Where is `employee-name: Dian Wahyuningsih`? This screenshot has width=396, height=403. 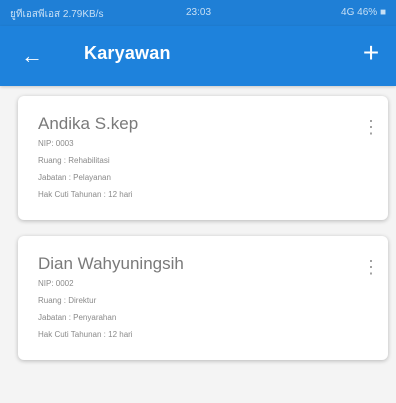
employee-name: Dian Wahyuningsih is located at coordinates (111, 263).